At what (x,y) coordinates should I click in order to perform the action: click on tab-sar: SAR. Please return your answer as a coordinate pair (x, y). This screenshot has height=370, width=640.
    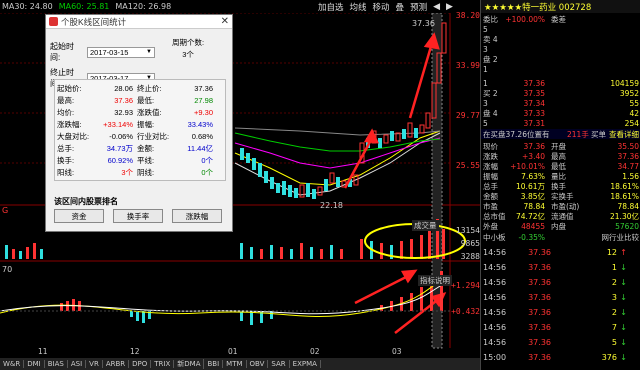
    Looking at the image, I should click on (279, 364).